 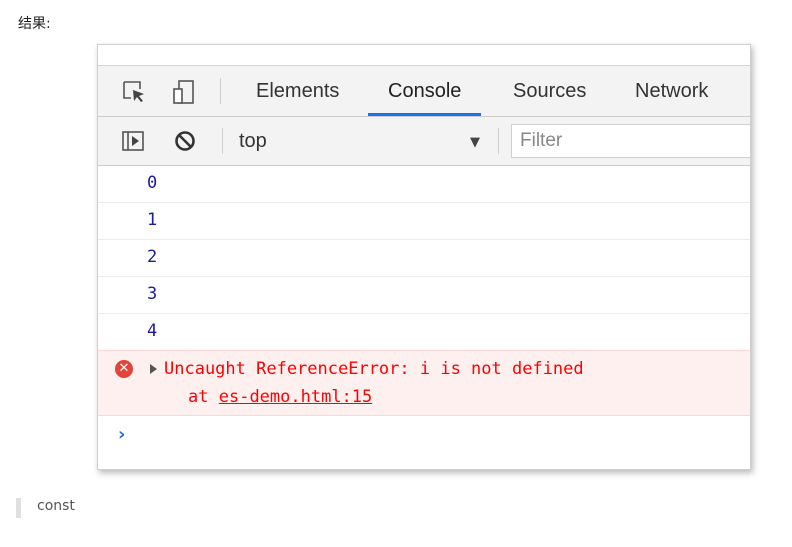 I want to click on console-prompt: ›, so click(x=424, y=436).